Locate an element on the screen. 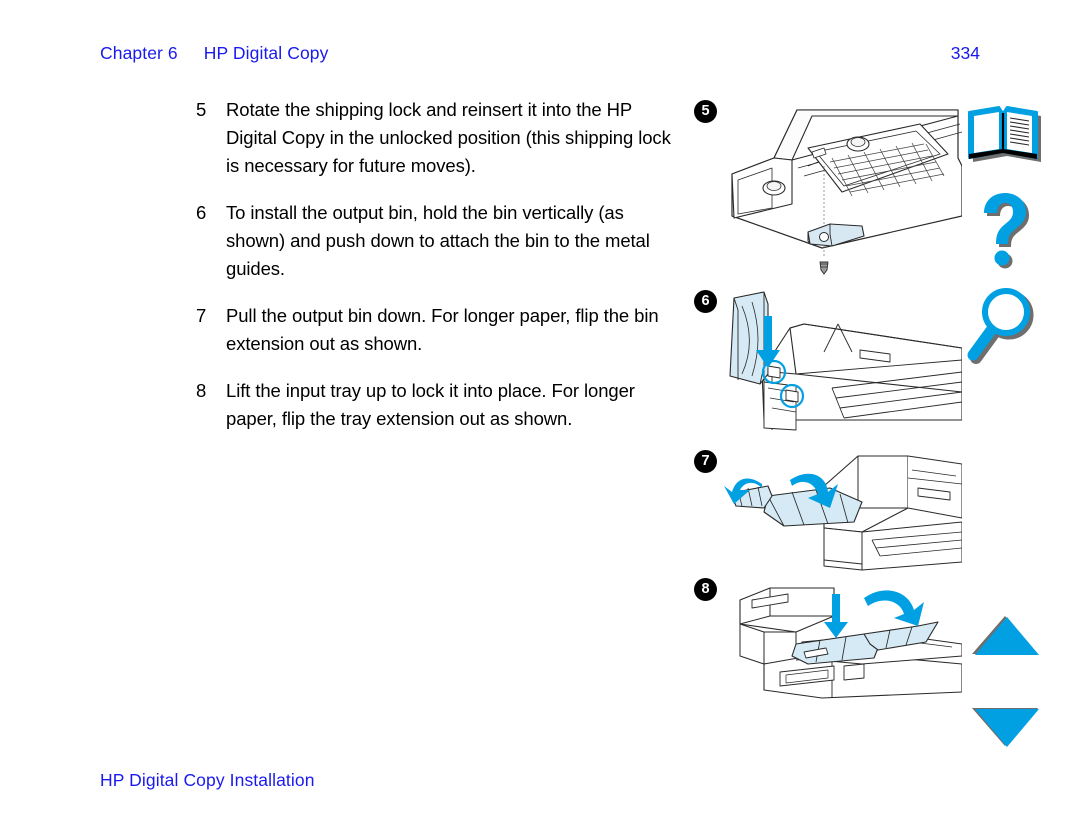  magnifying-glass-icon is located at coordinates (1005, 326).